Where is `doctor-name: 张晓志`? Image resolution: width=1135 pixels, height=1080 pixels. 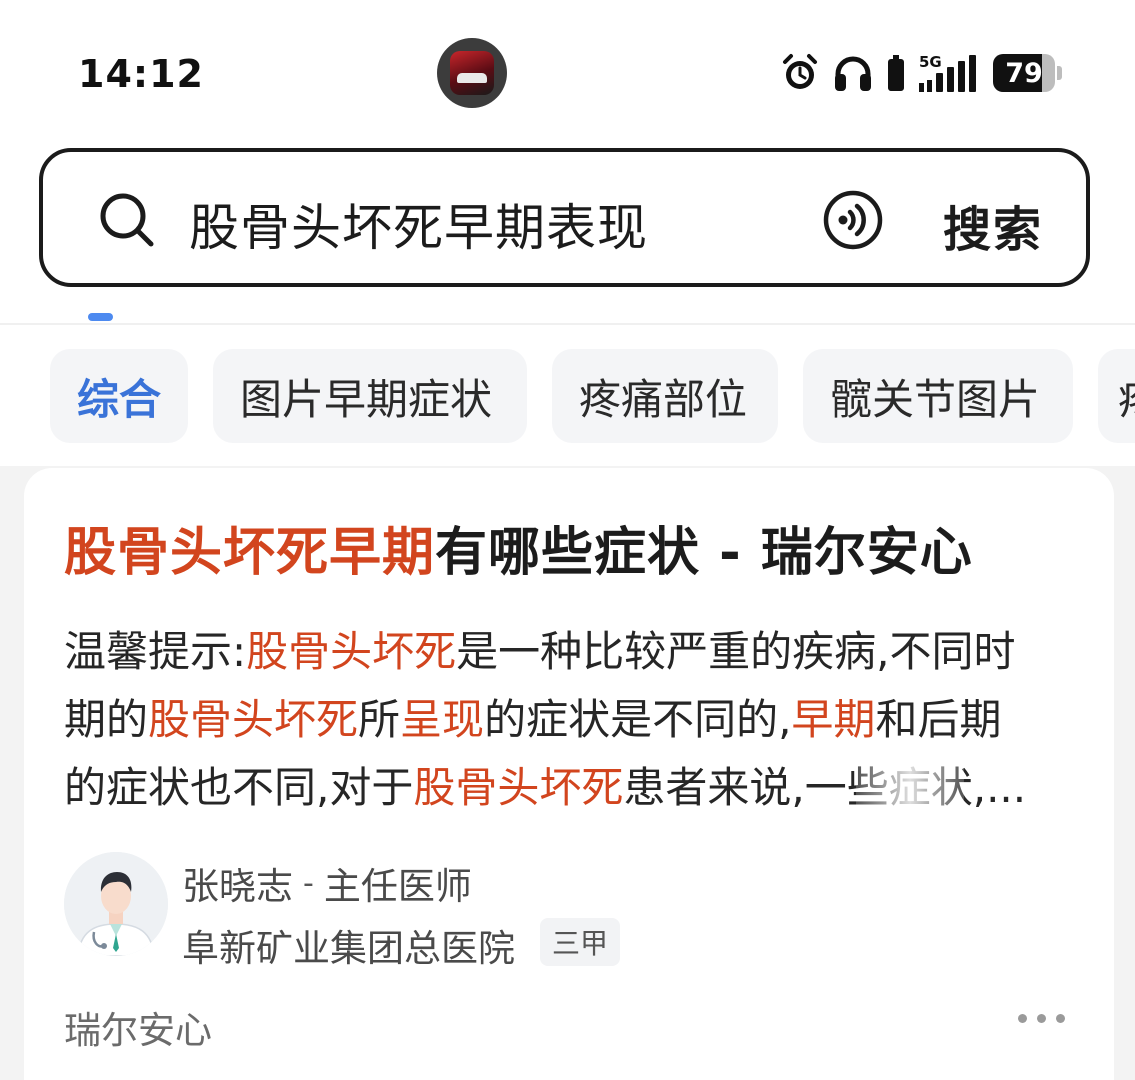 doctor-name: 张晓志 is located at coordinates (237, 886).